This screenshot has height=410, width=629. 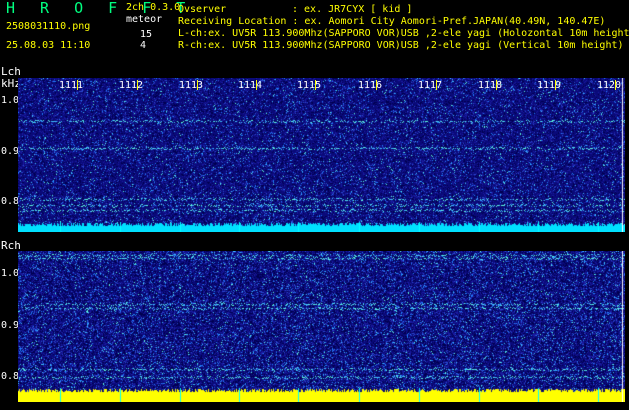 What do you see at coordinates (144, 19) in the screenshot?
I see `meteor-label: meteor` at bounding box center [144, 19].